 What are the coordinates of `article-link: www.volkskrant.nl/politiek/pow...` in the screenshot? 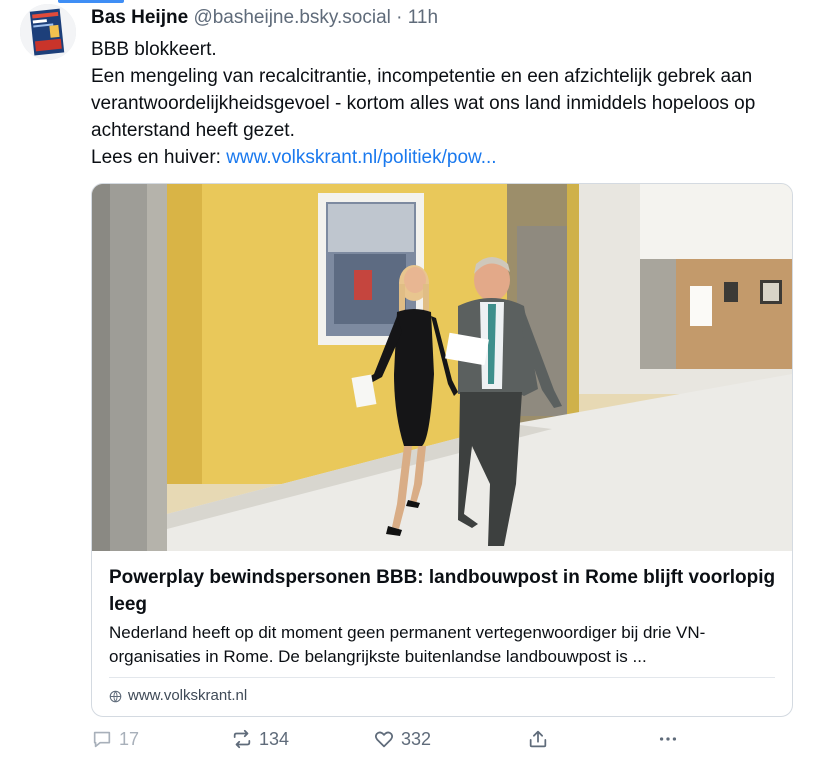 It's located at (361, 157).